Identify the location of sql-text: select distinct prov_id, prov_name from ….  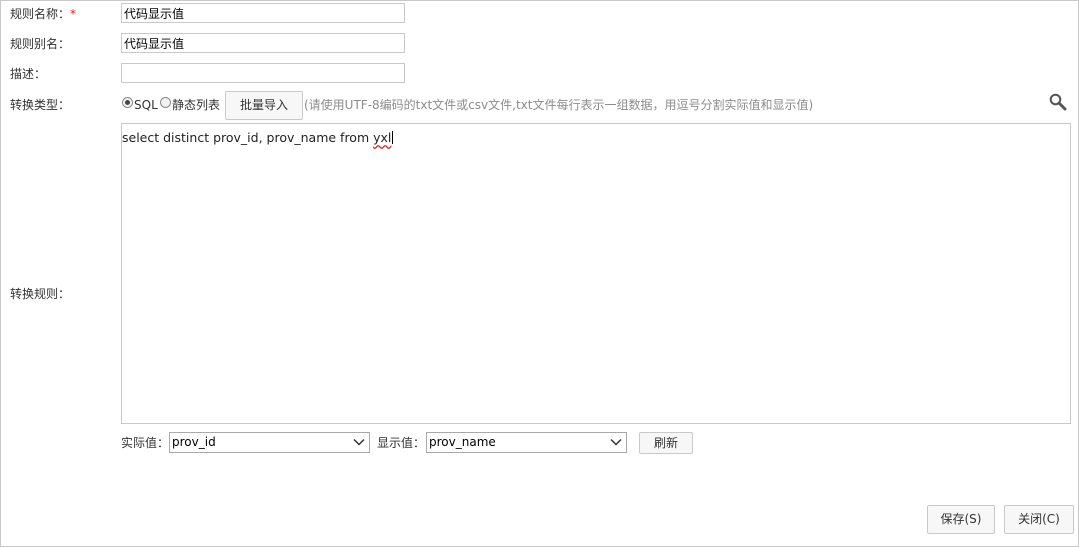
(258, 138).